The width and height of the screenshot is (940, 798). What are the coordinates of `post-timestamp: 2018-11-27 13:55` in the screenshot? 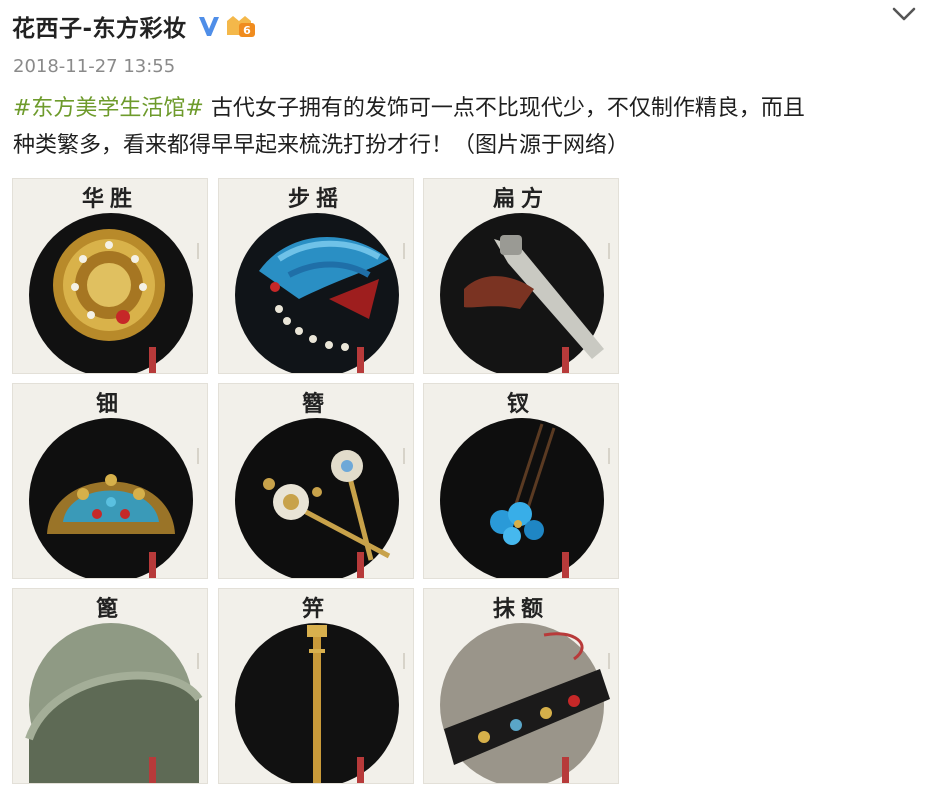 It's located at (94, 66).